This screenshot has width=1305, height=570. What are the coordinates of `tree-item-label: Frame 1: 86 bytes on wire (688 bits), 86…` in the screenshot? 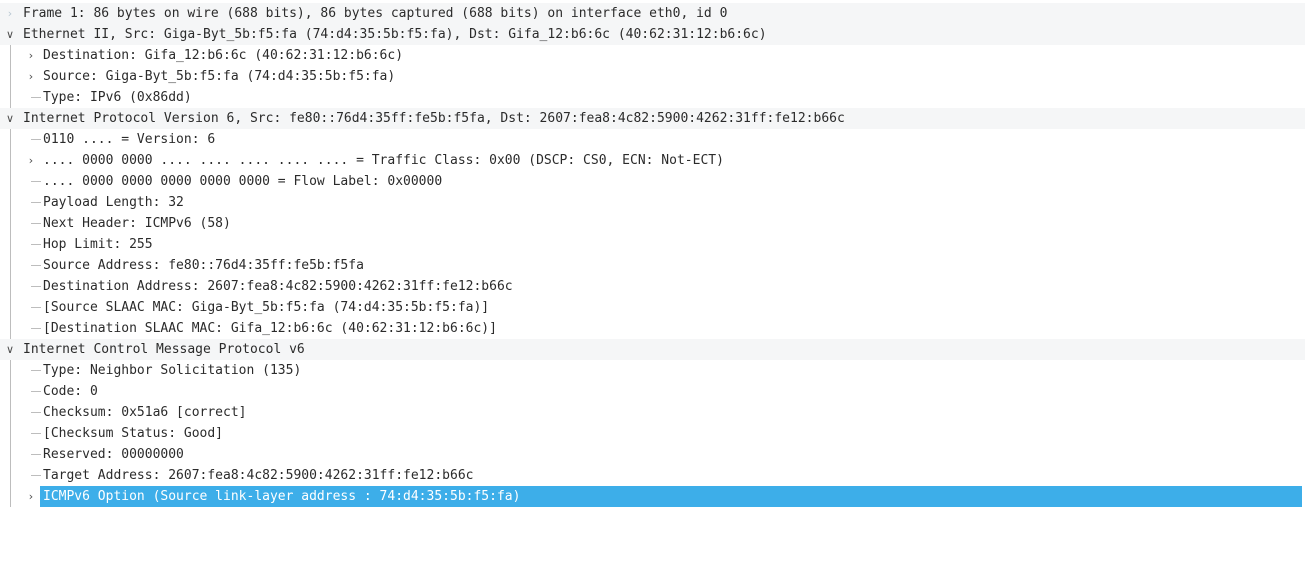 It's located at (375, 13).